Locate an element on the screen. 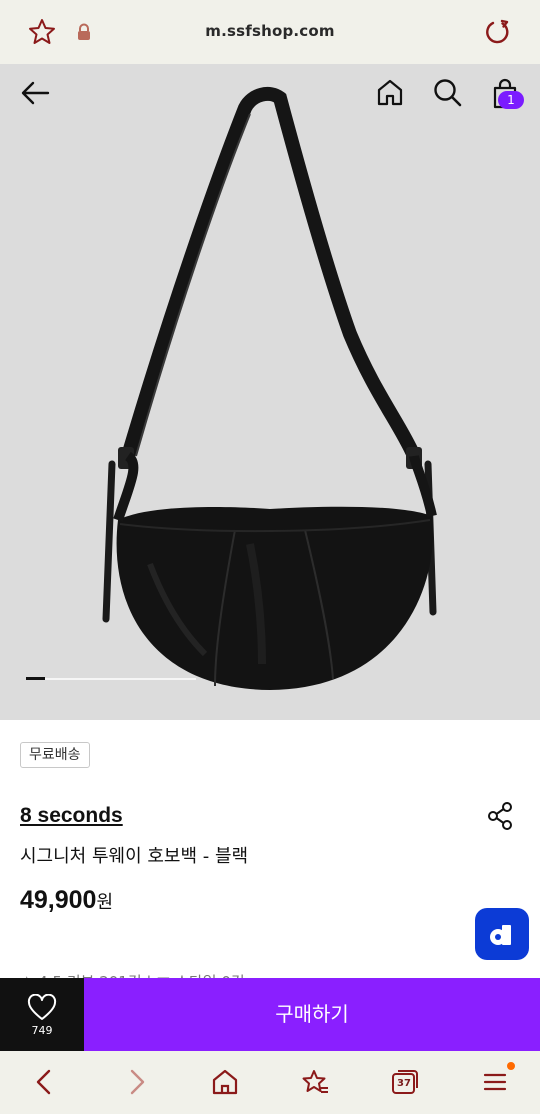  buy-button: 구매하기 is located at coordinates (312, 1014).